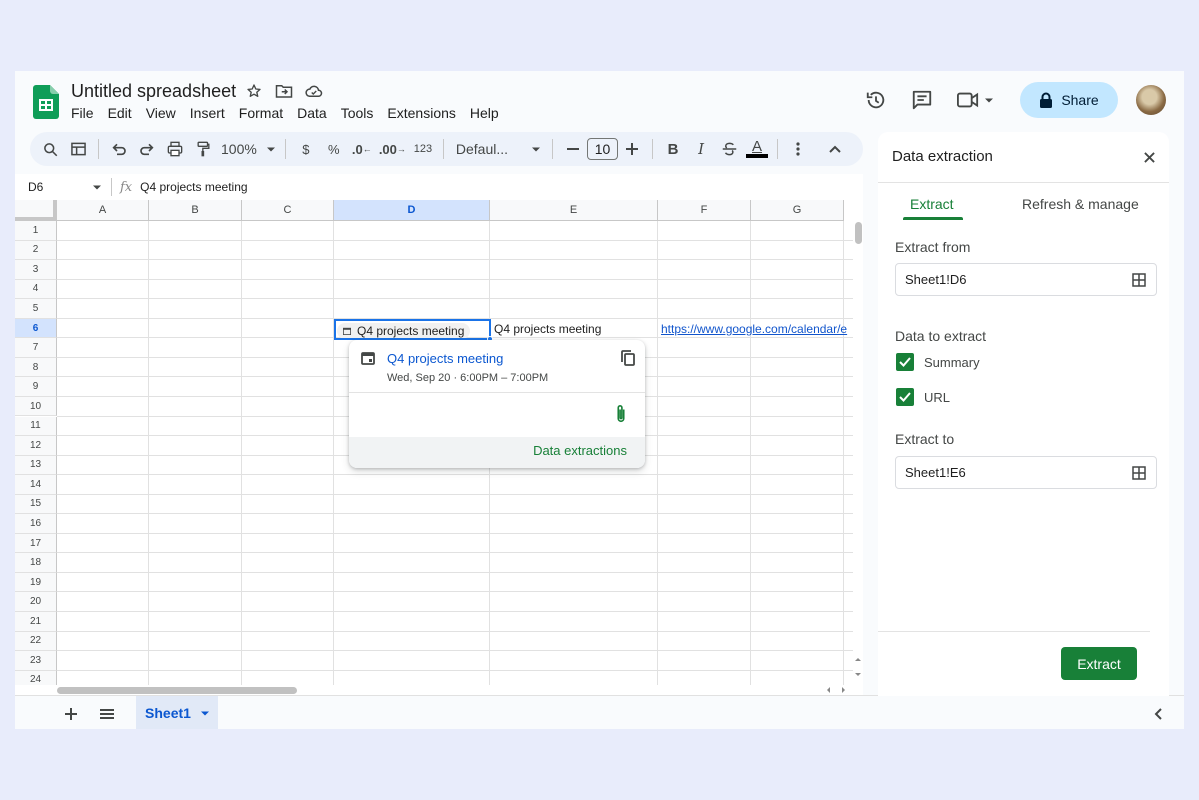 The height and width of the screenshot is (800, 1199). Describe the element at coordinates (36, 677) in the screenshot. I see `row-header-24: 24` at that location.